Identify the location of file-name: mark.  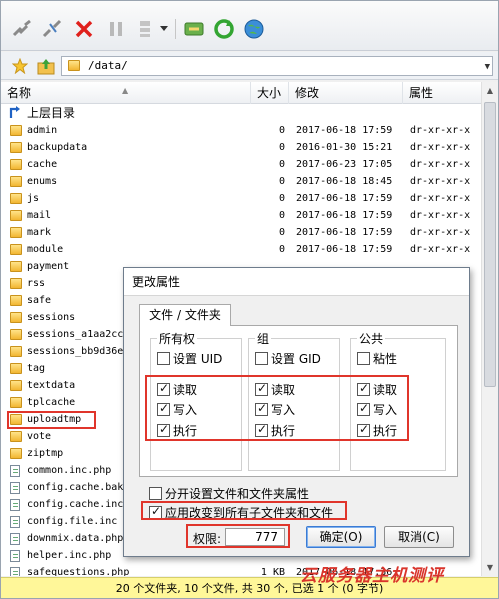
(39, 232).